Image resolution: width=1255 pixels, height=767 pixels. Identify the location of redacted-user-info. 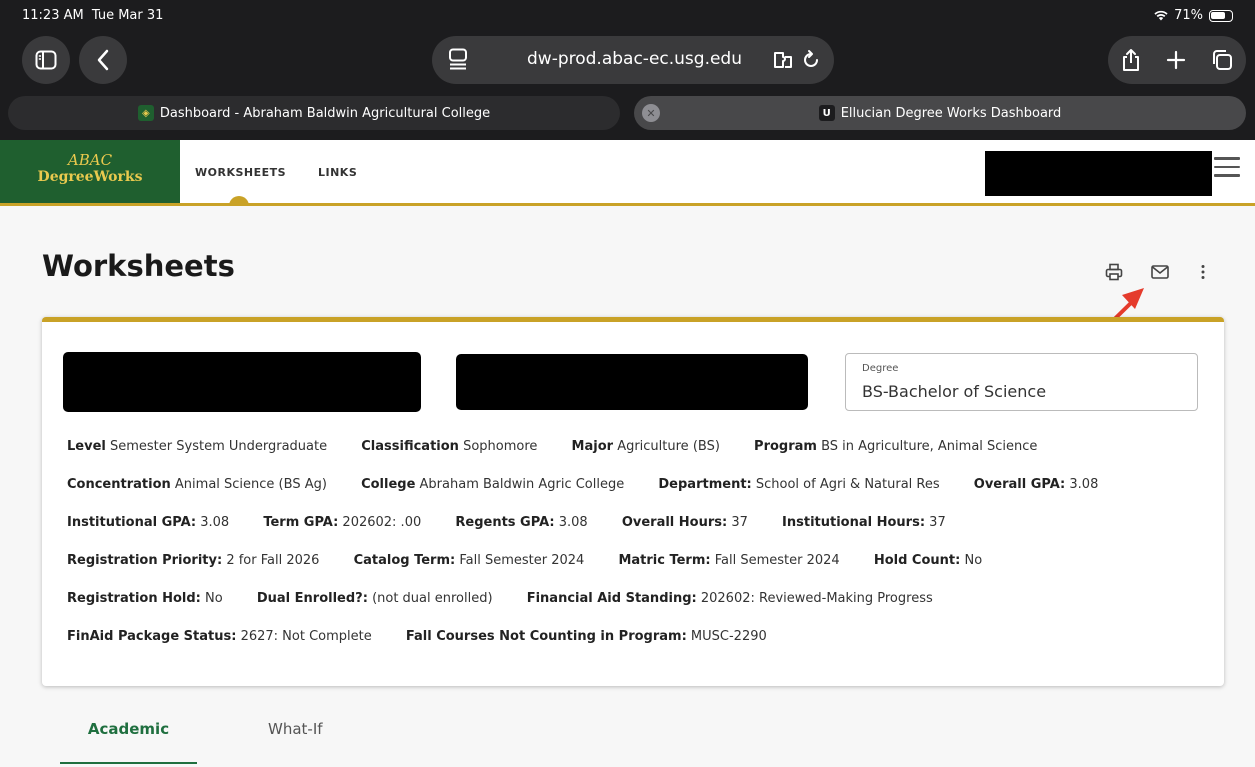
(1098, 173).